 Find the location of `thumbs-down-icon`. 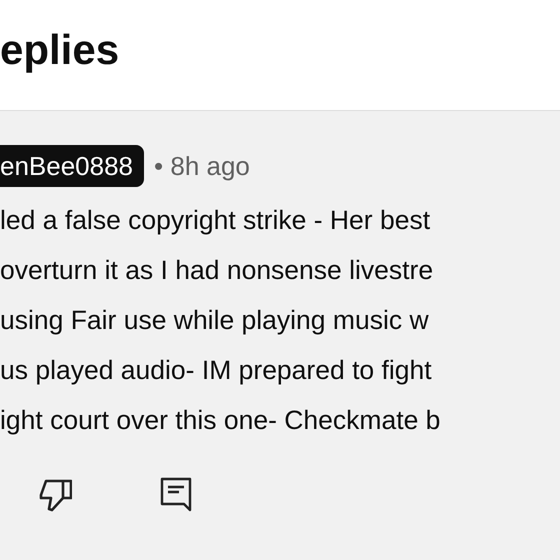

thumbs-down-icon is located at coordinates (55, 495).